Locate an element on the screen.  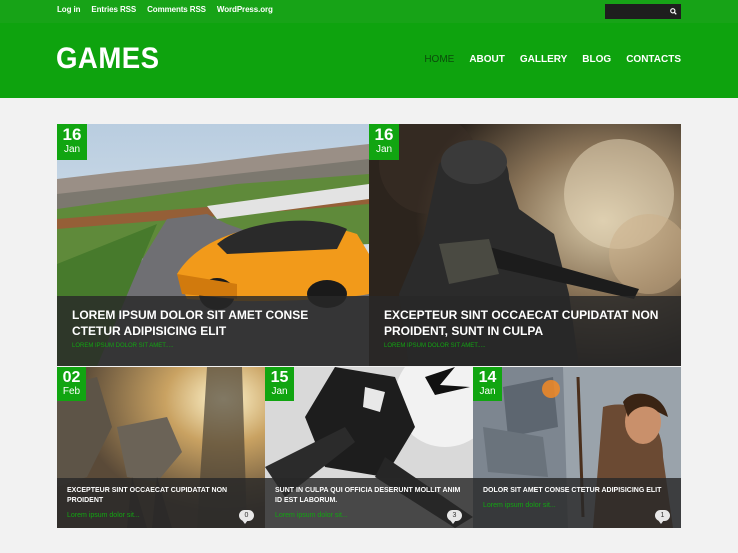
nav-blog: BLOG is located at coordinates (596, 59).